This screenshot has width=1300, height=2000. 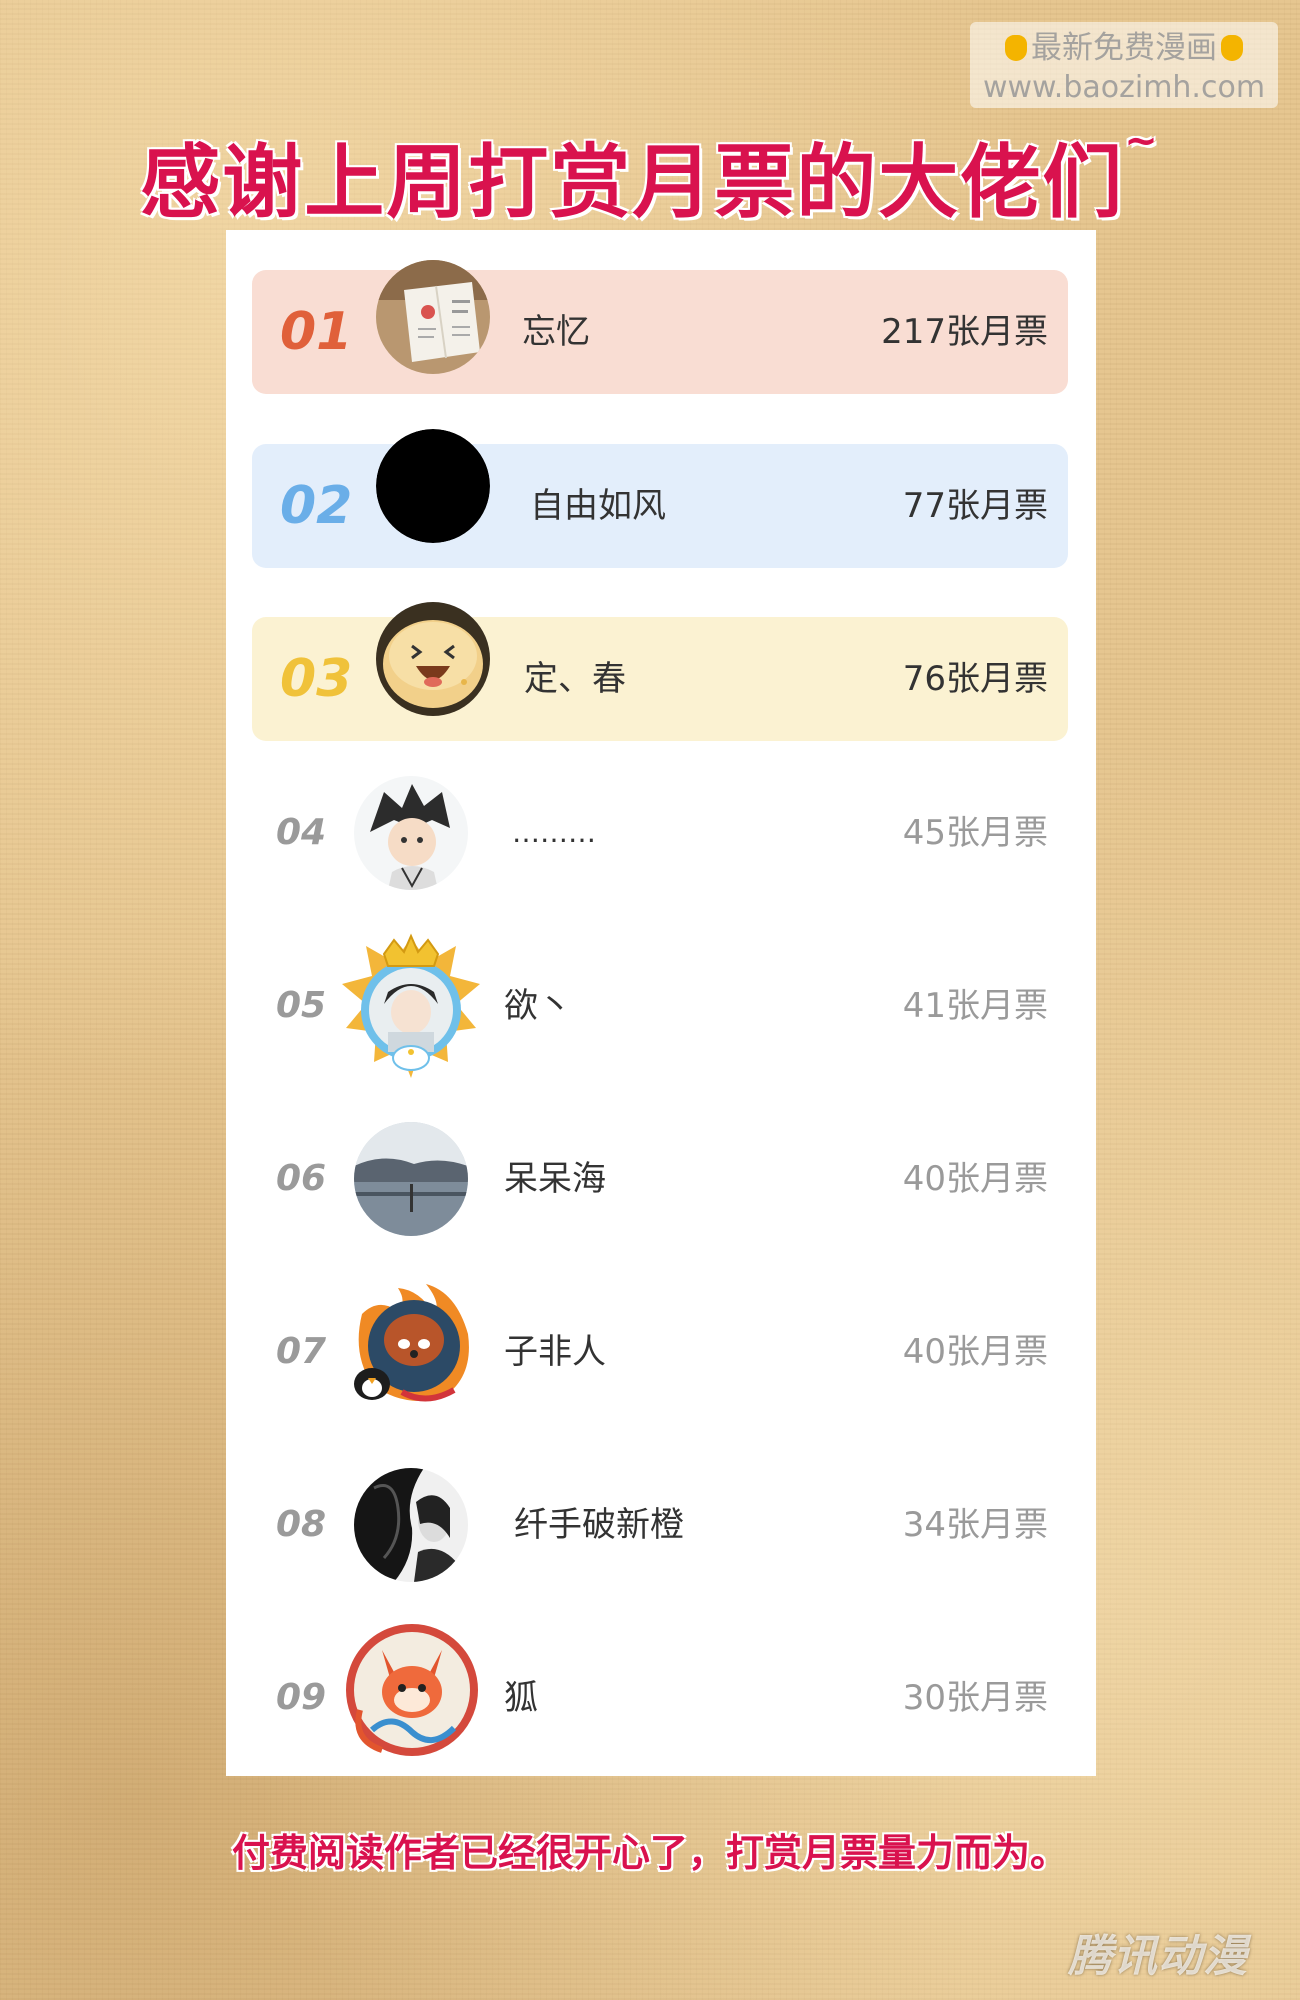 I want to click on ranking-row-1: 01 忘忆 217张月票, so click(x=660, y=327).